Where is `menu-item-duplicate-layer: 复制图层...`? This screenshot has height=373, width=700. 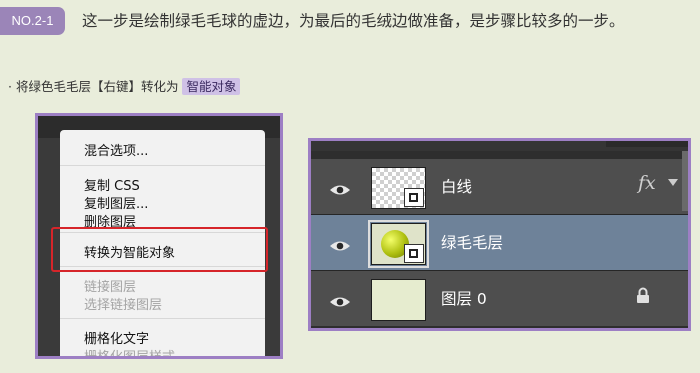 menu-item-duplicate-layer: 复制图层... is located at coordinates (116, 202).